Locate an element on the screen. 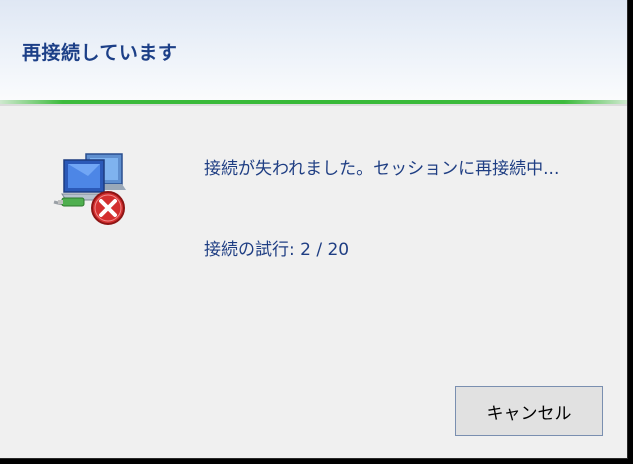 The image size is (633, 464). attempt-label: 接続の試行: is located at coordinates (249, 250).